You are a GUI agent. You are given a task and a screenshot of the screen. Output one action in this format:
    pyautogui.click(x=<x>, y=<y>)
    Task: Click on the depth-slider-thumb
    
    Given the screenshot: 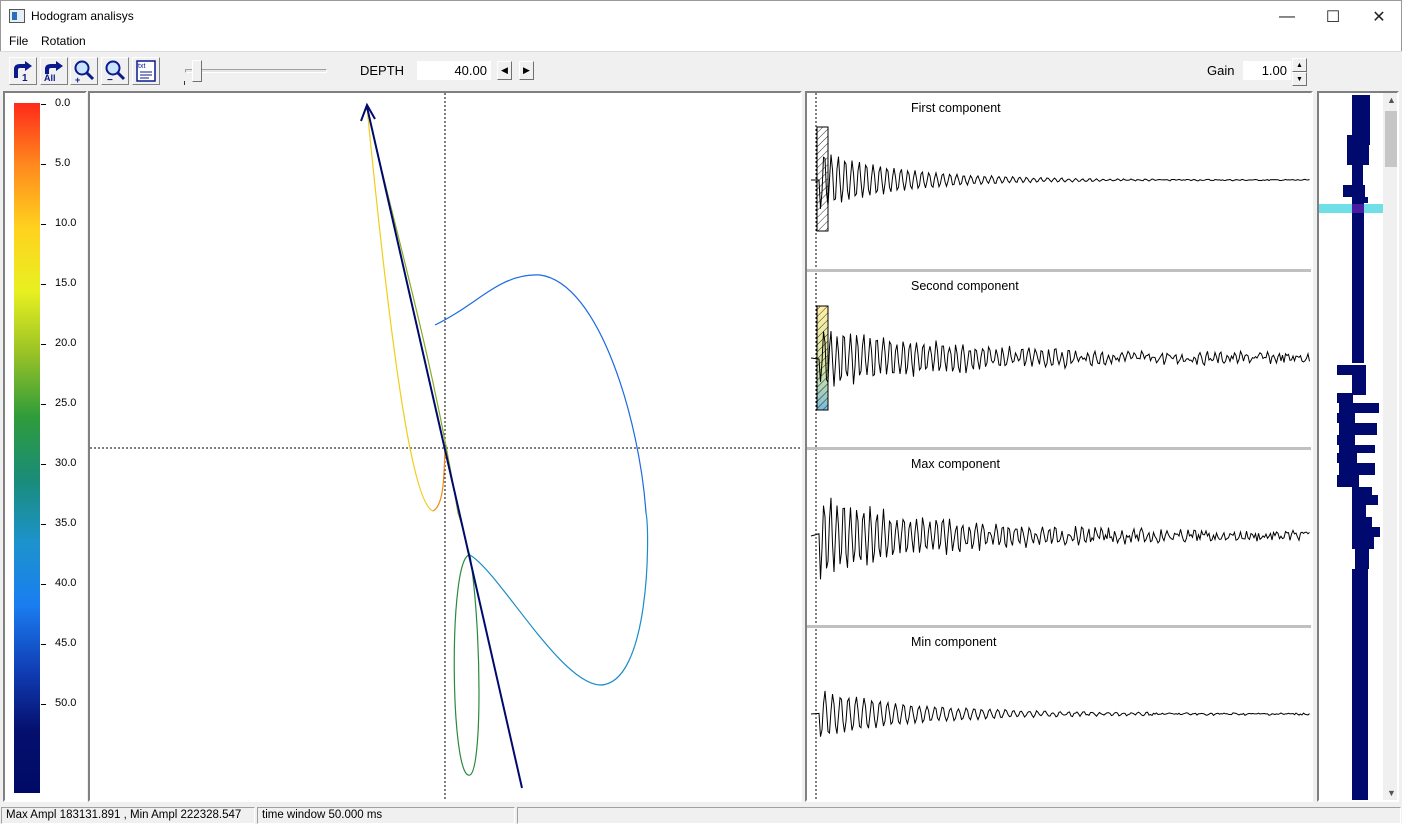 What is the action you would take?
    pyautogui.click(x=197, y=71)
    